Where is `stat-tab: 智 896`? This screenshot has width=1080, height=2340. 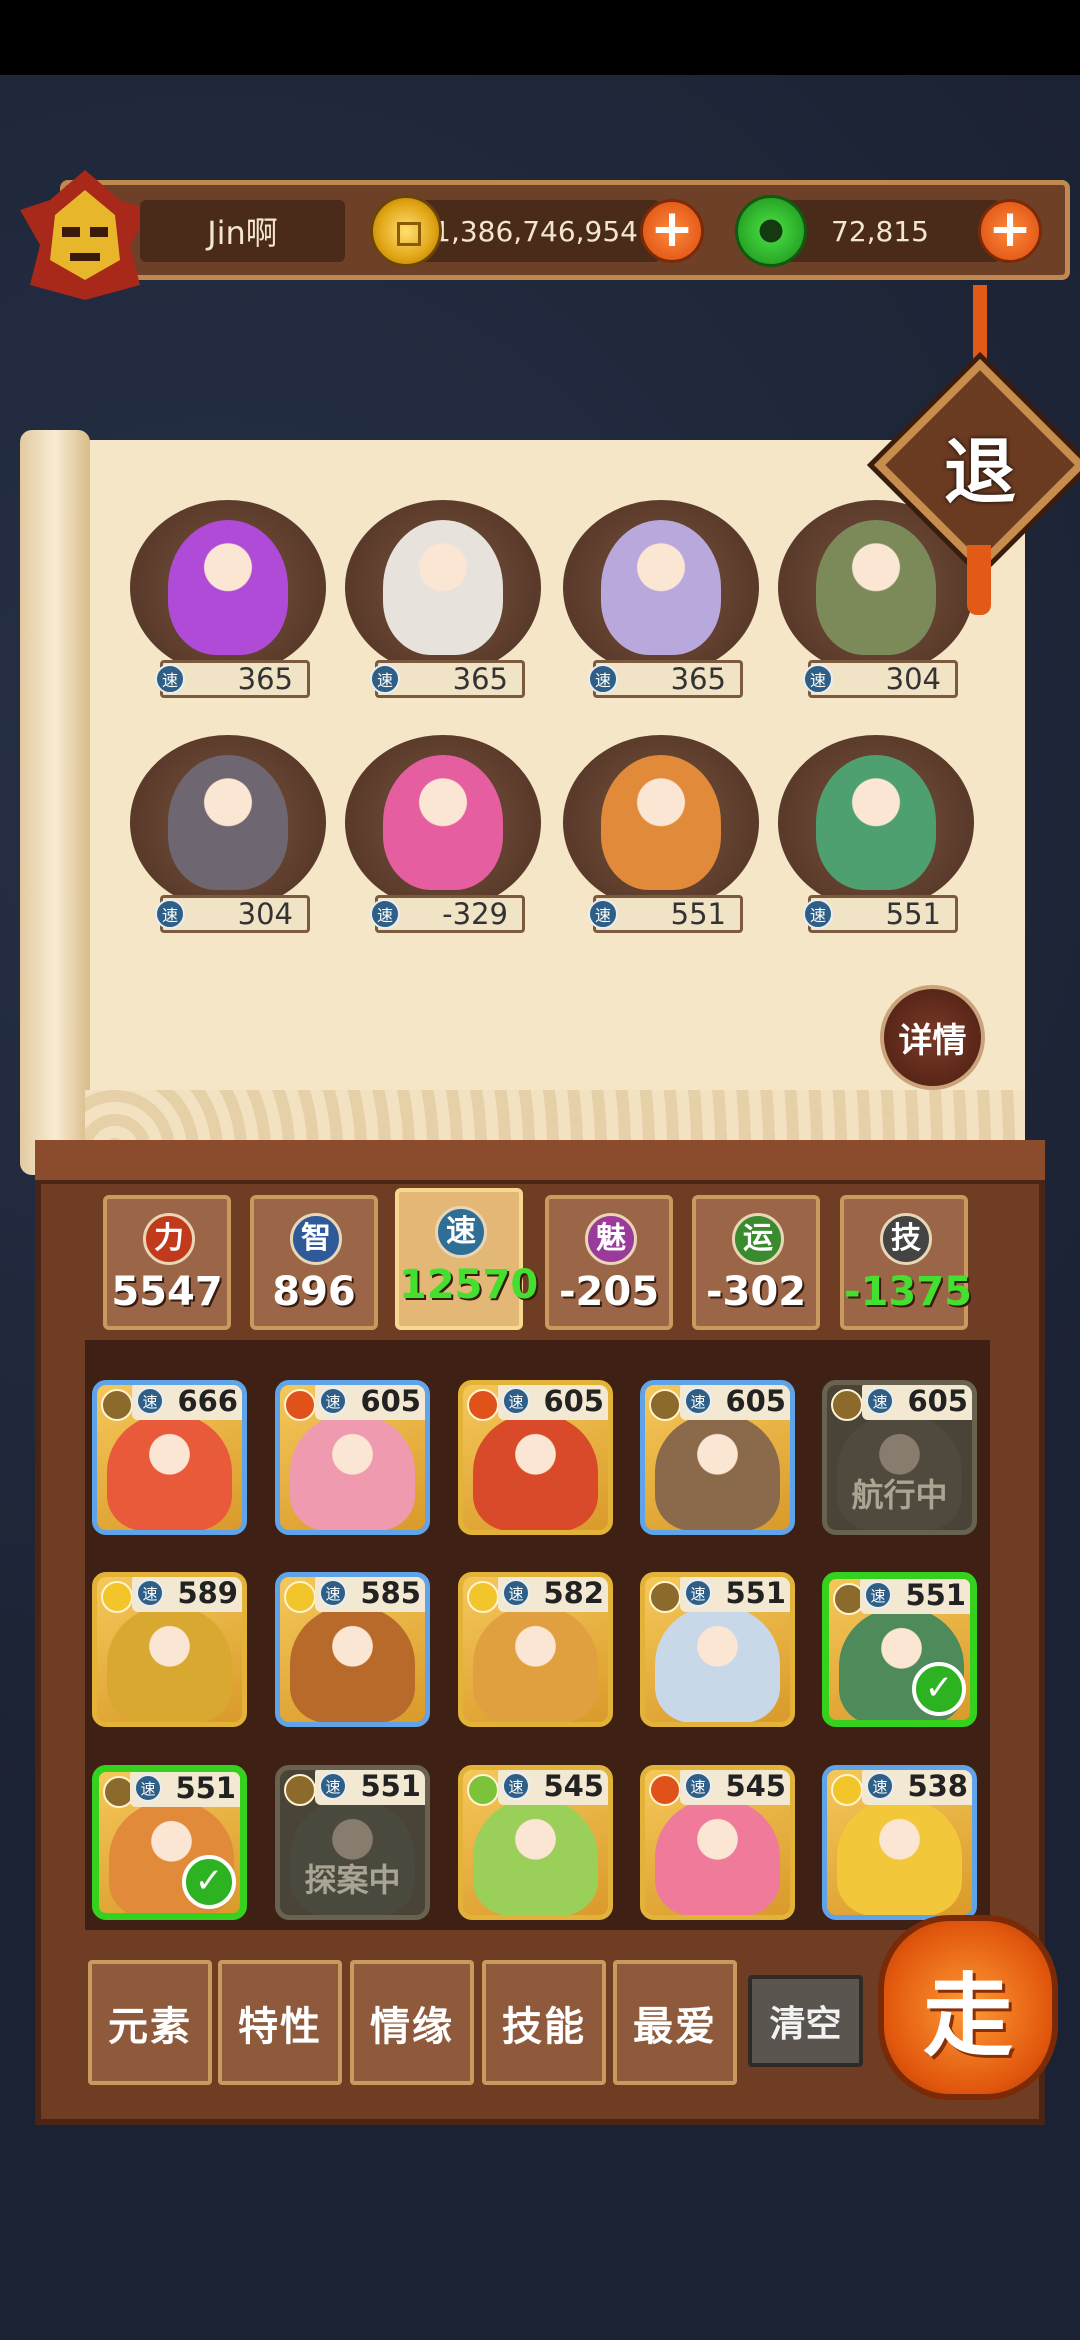 stat-tab: 智 896 is located at coordinates (314, 1262).